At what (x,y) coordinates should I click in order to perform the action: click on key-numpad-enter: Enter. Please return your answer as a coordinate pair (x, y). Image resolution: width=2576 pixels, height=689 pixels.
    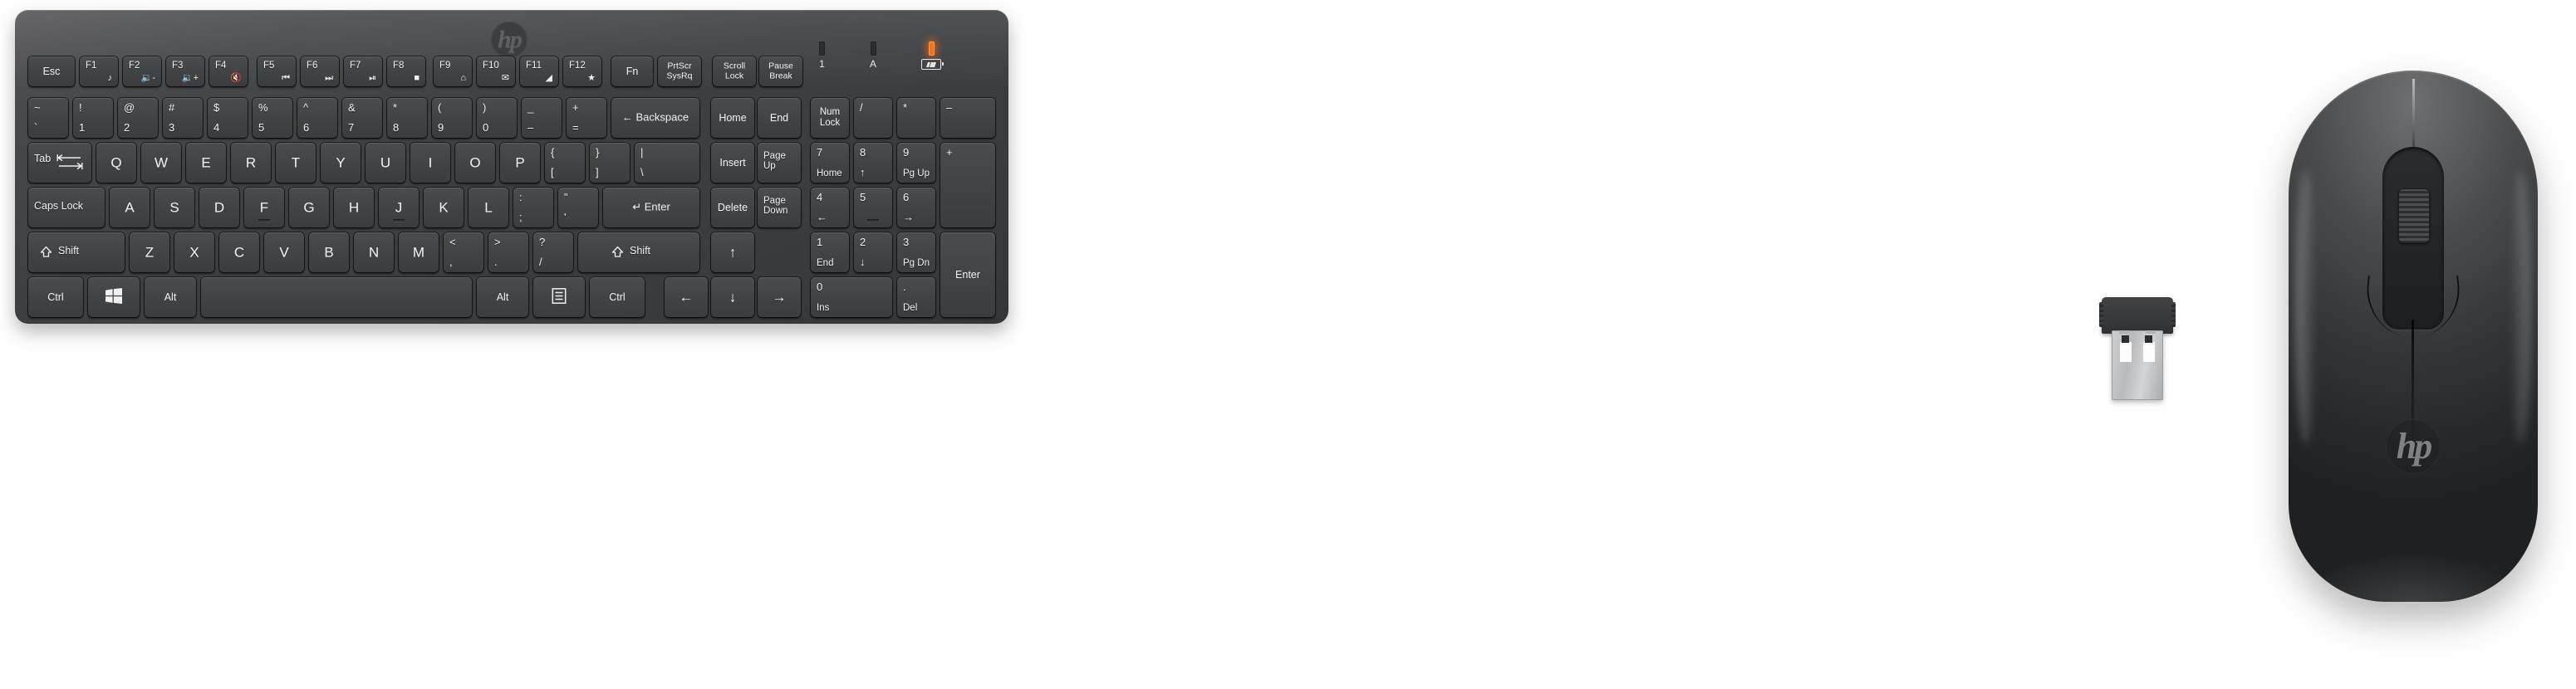
    Looking at the image, I should click on (967, 274).